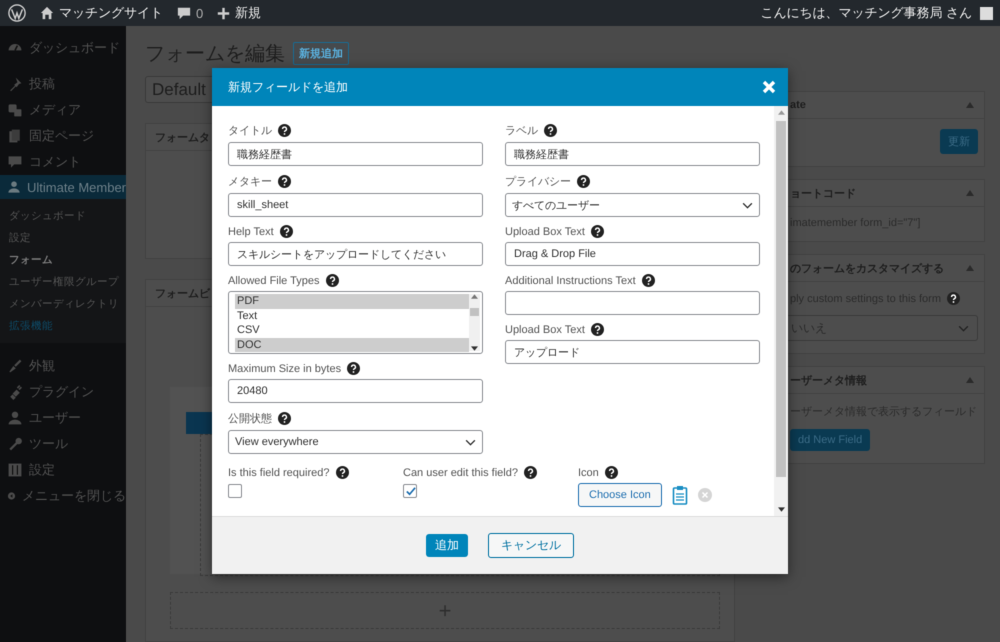  I want to click on text-field: アップロード, so click(632, 352).